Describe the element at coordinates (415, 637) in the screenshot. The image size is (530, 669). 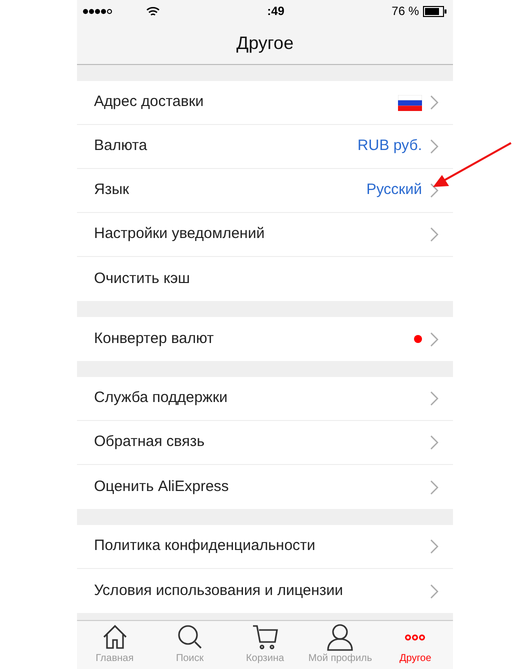
I see `more-icon` at that location.